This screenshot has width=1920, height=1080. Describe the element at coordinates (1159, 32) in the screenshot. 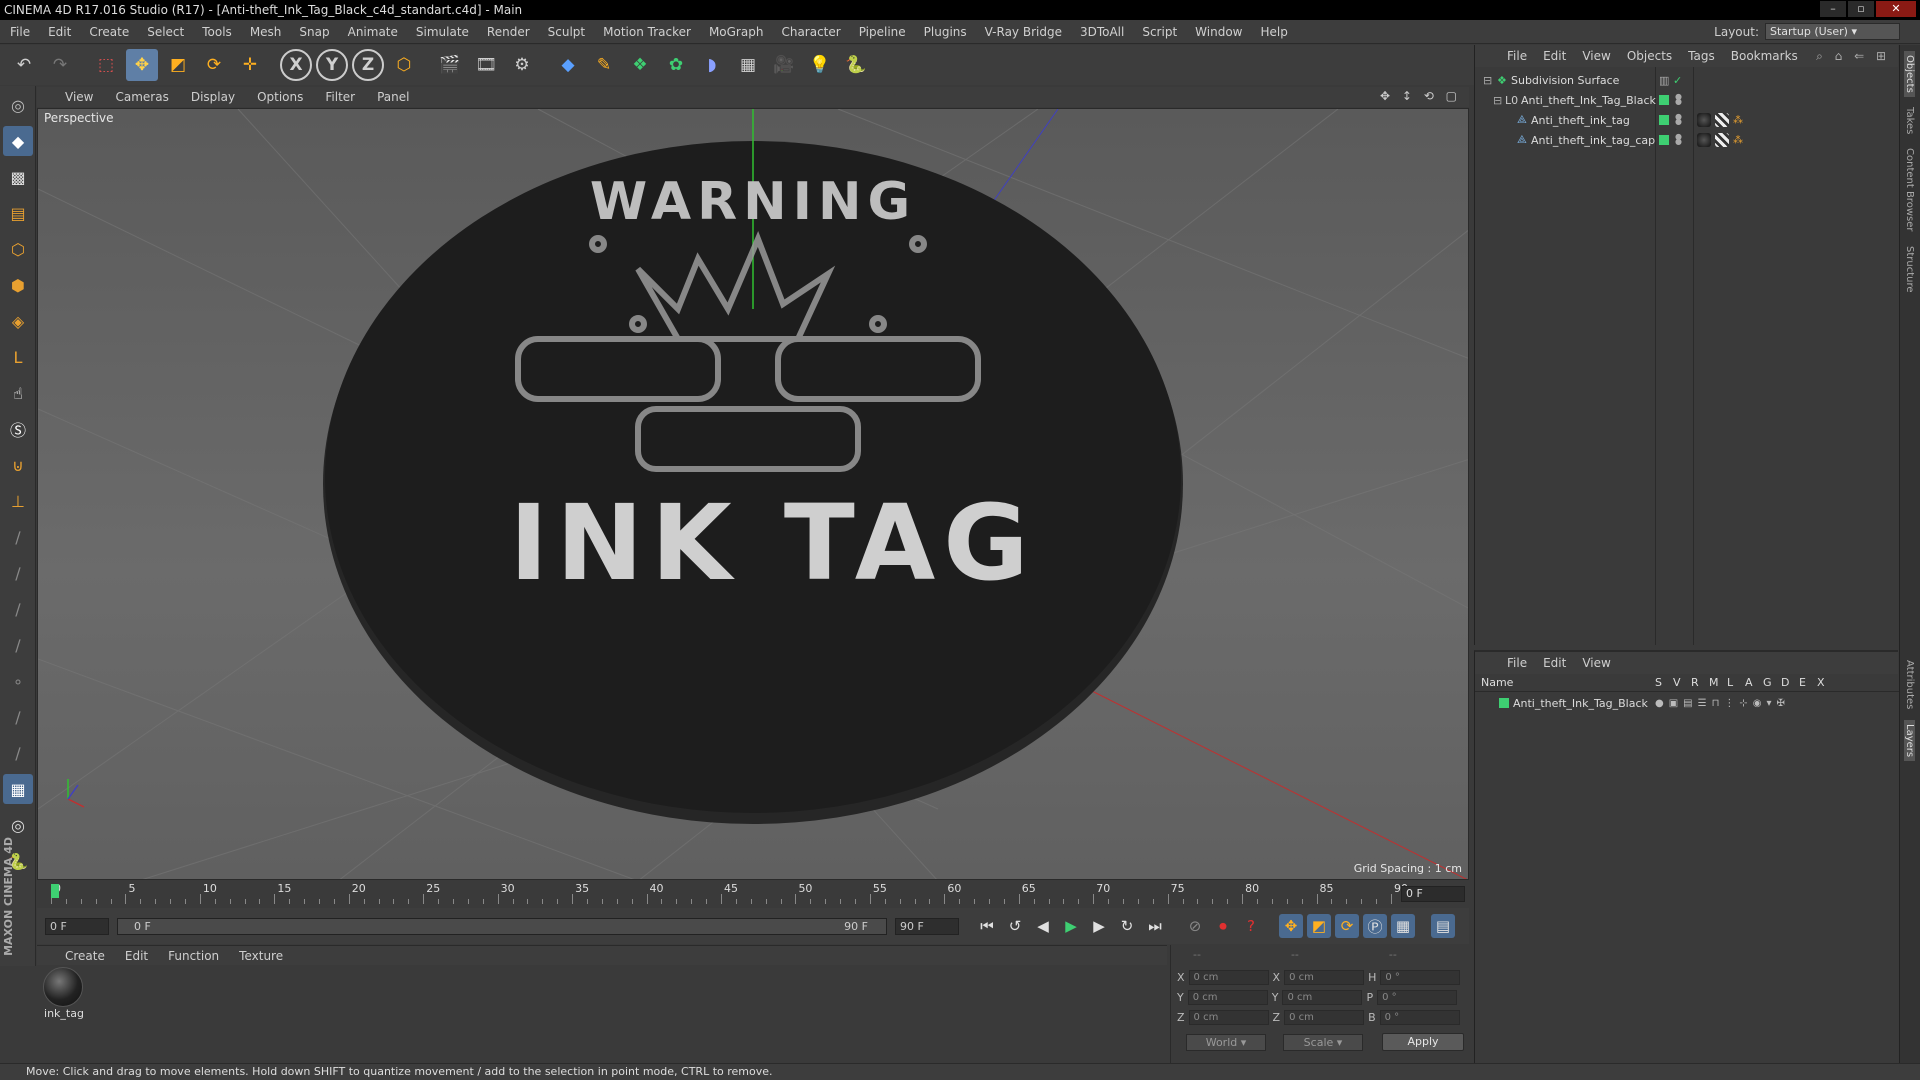

I see `menu-script: Script` at that location.